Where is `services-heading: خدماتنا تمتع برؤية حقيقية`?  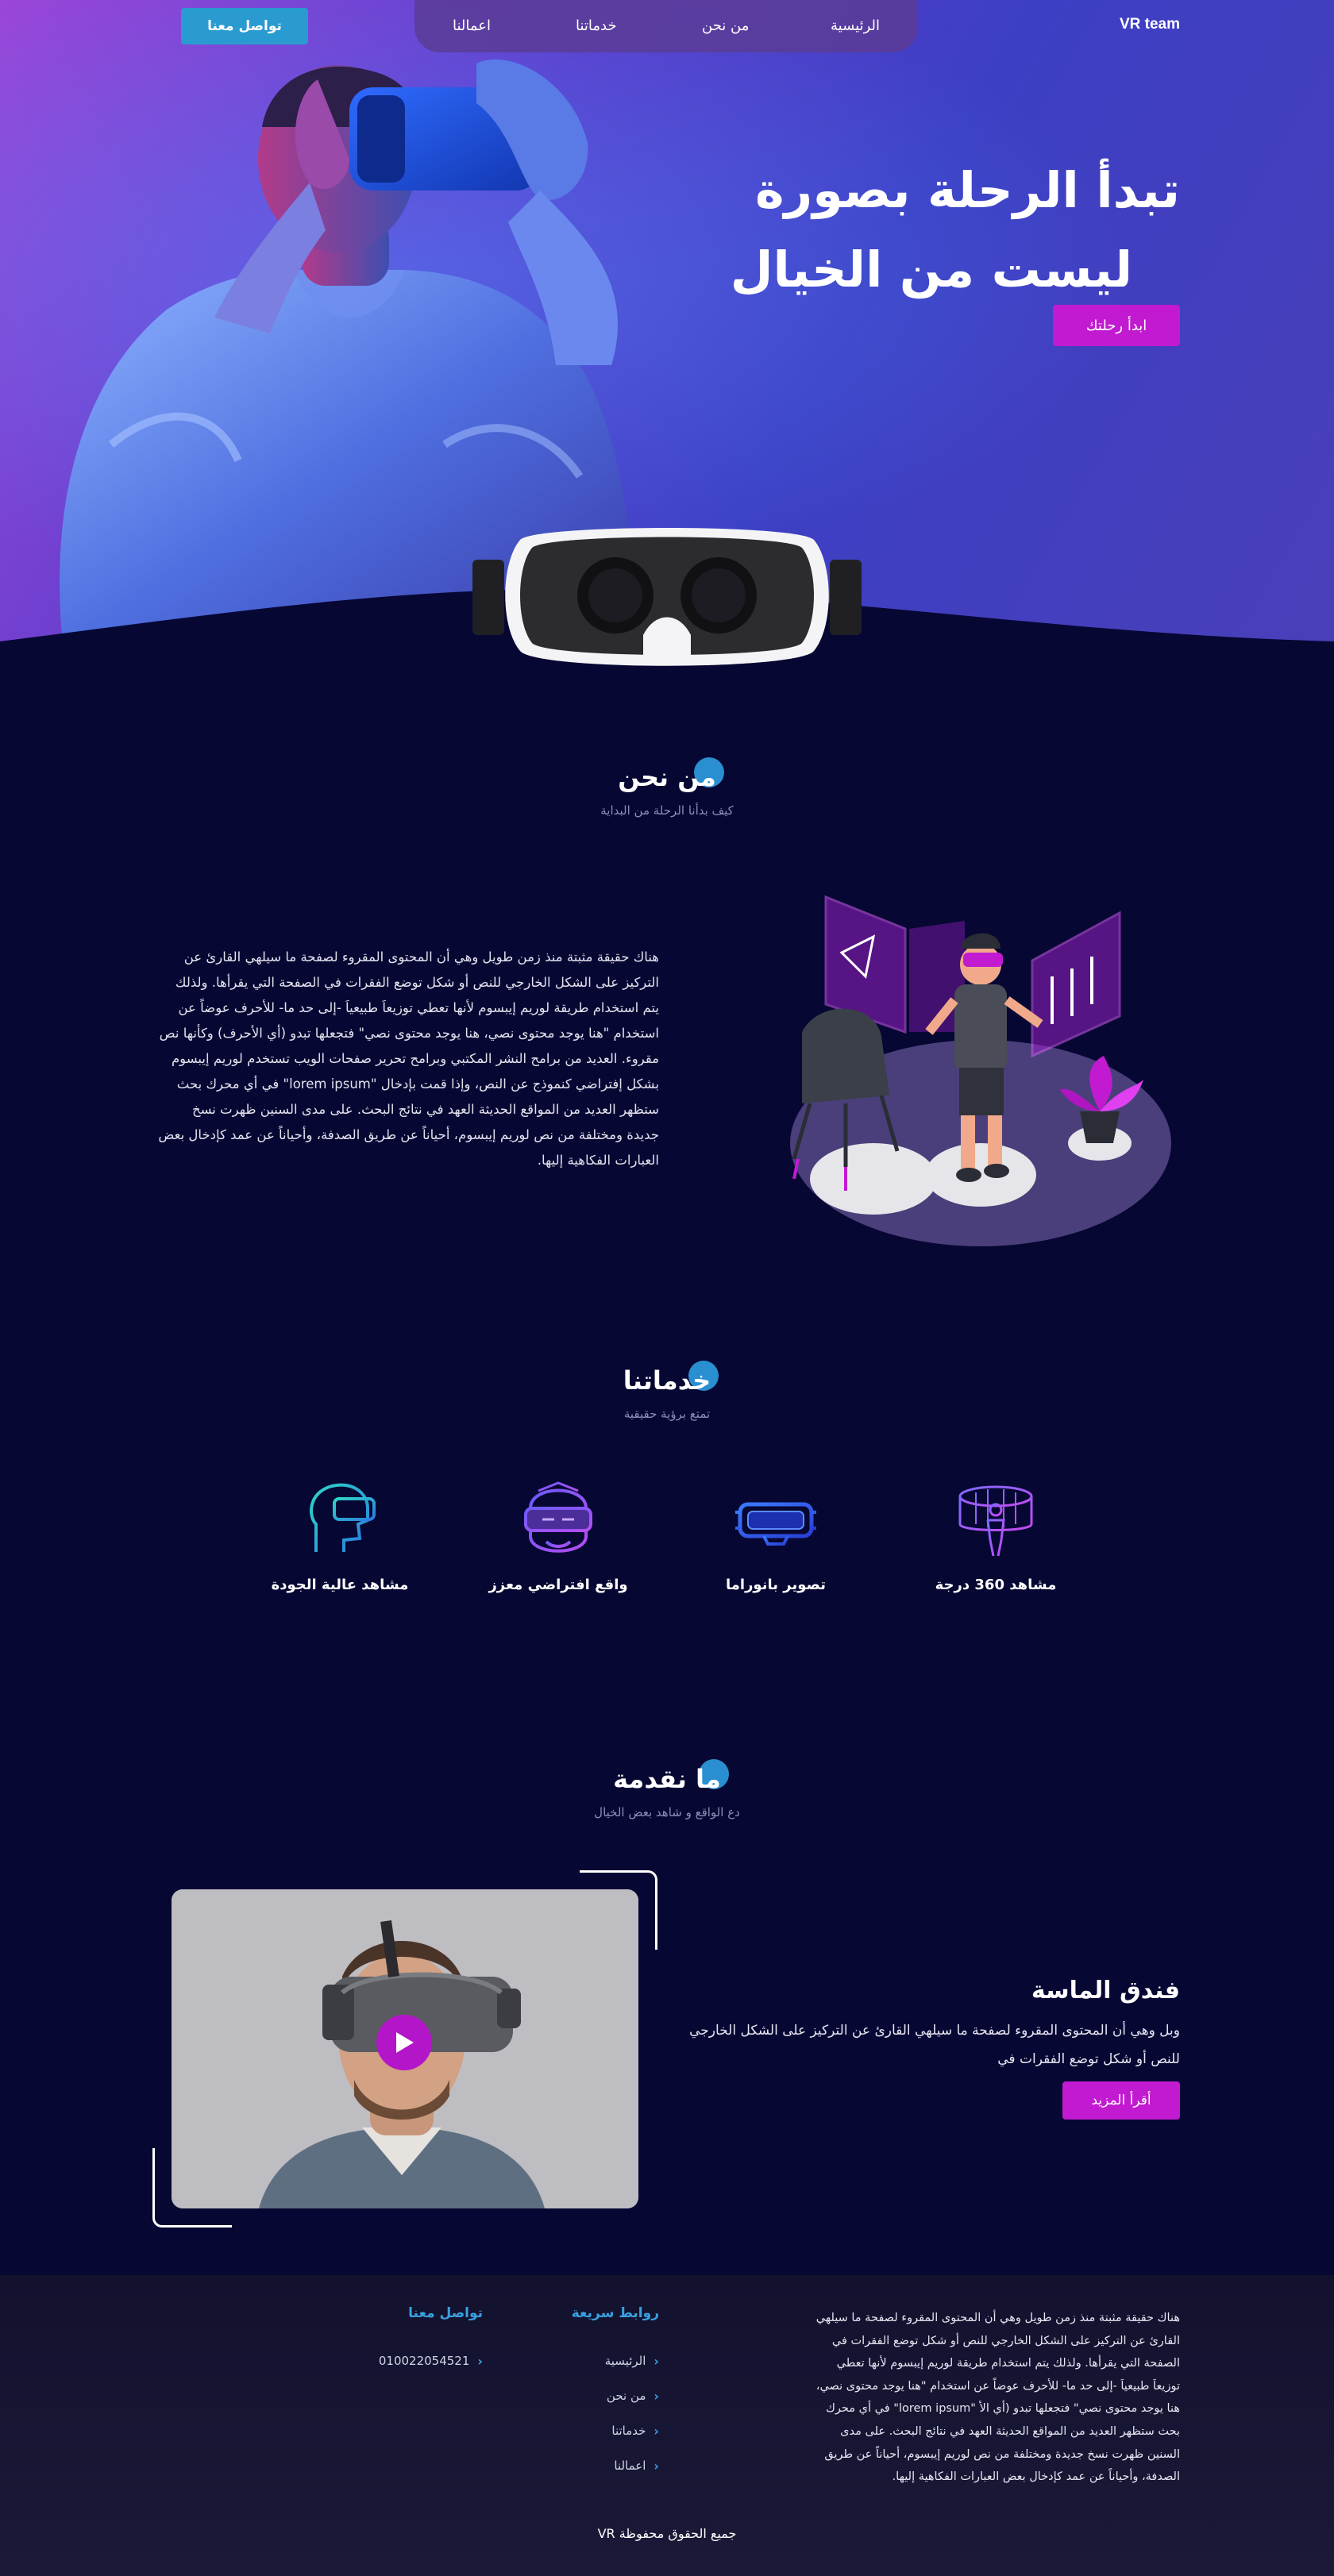 services-heading: خدماتنا تمتع برؤية حقيقية is located at coordinates (667, 1391).